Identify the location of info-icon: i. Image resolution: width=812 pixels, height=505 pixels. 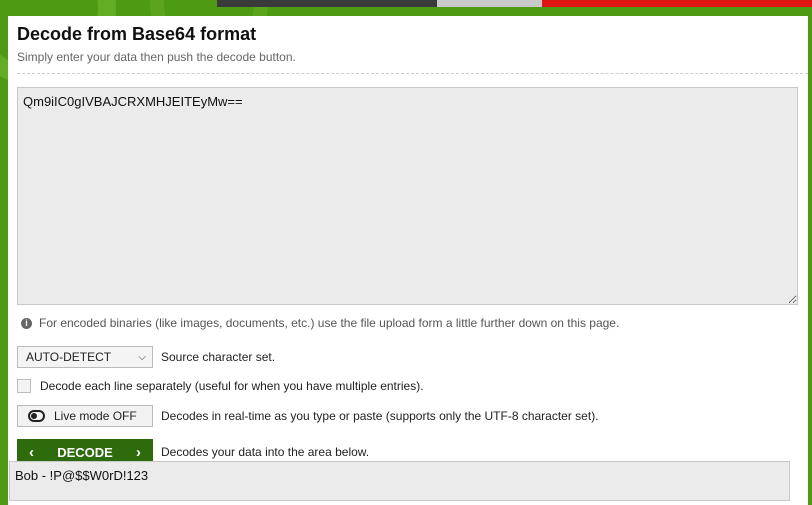
(26, 323).